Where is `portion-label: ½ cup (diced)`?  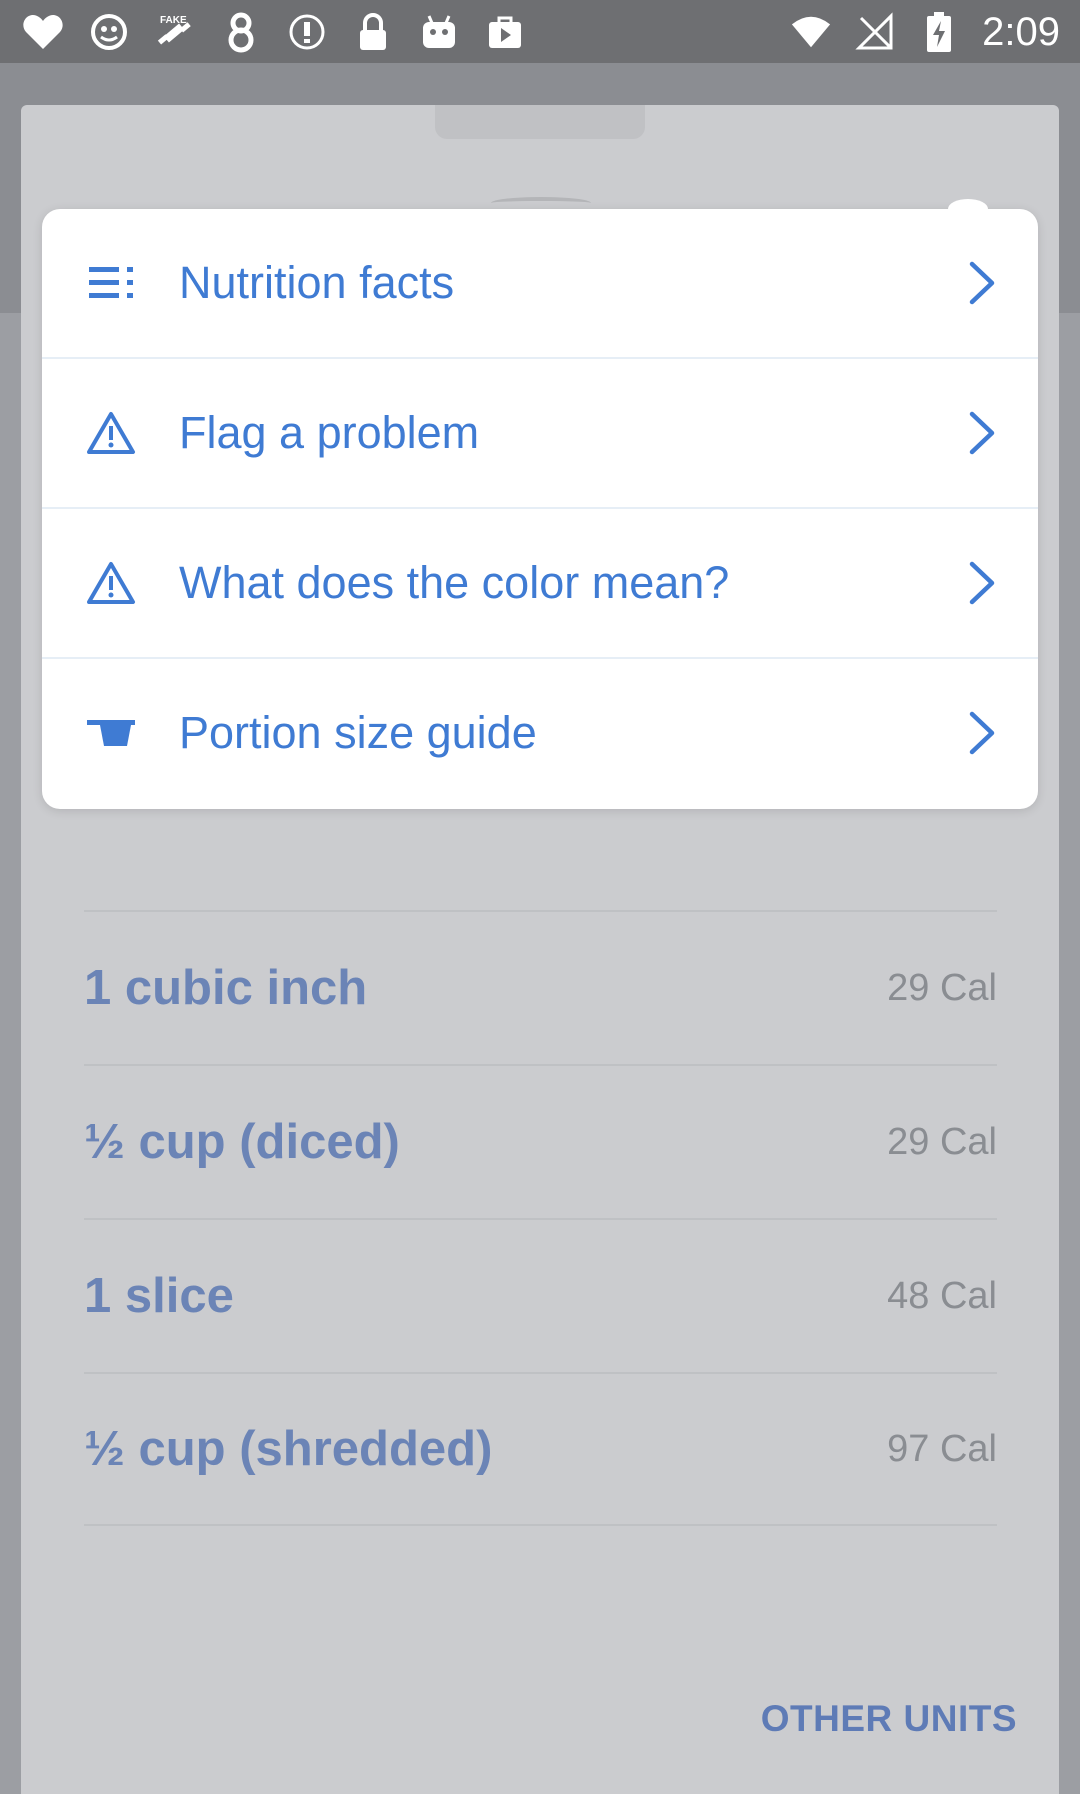 portion-label: ½ cup (diced) is located at coordinates (242, 1142).